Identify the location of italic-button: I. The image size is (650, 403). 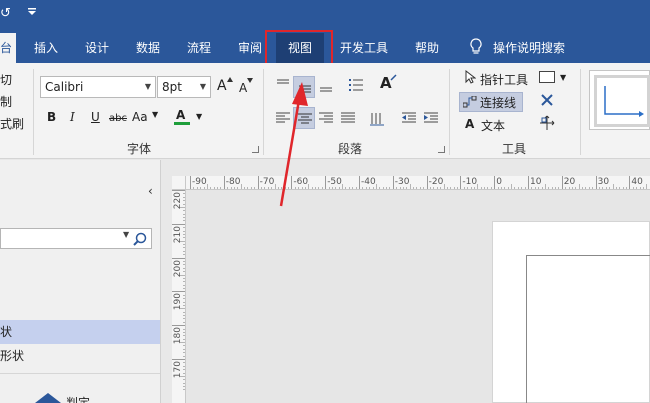
(72, 117).